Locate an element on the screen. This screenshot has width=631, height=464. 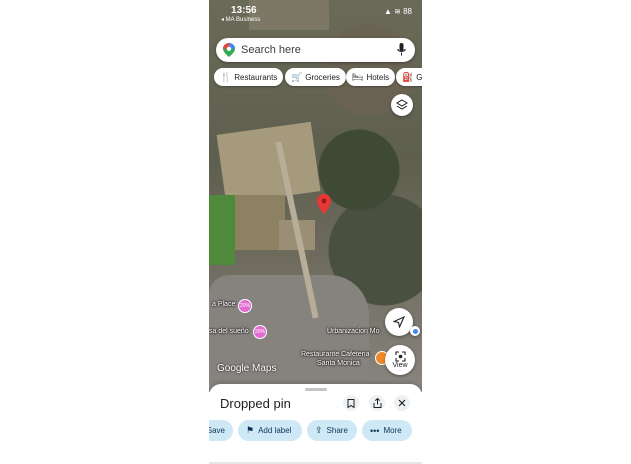
map-label: sa del sueño is located at coordinates (229, 331).